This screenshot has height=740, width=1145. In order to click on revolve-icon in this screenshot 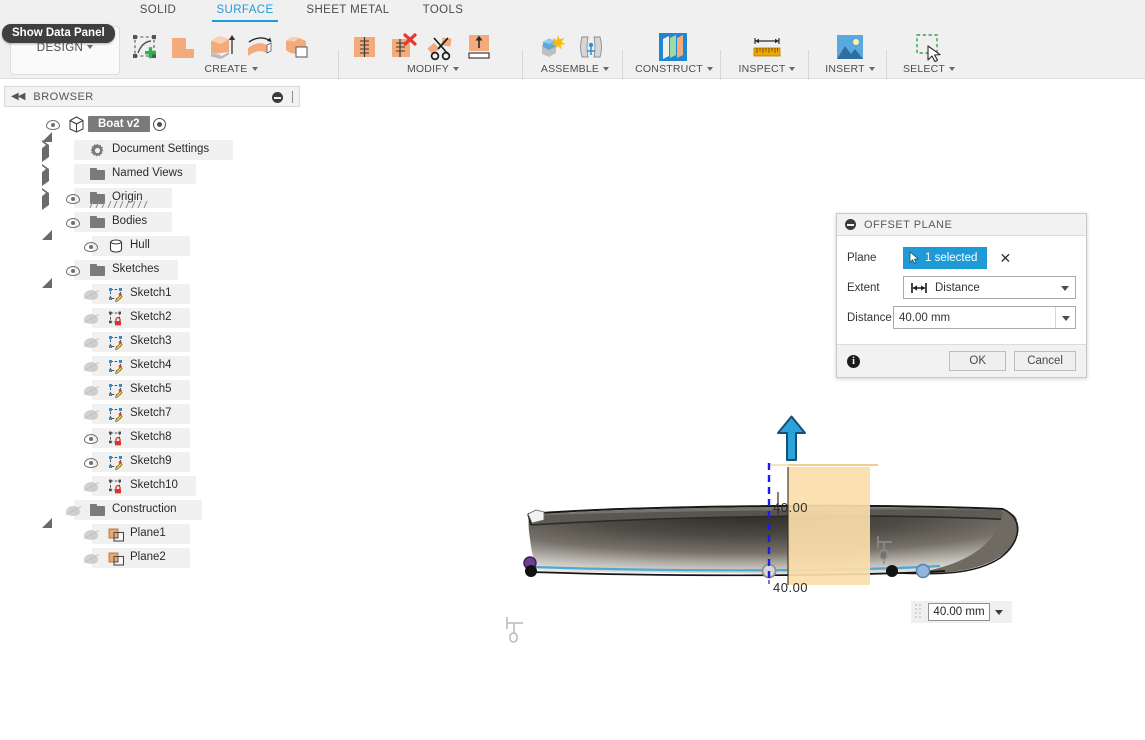, I will do `click(259, 47)`.